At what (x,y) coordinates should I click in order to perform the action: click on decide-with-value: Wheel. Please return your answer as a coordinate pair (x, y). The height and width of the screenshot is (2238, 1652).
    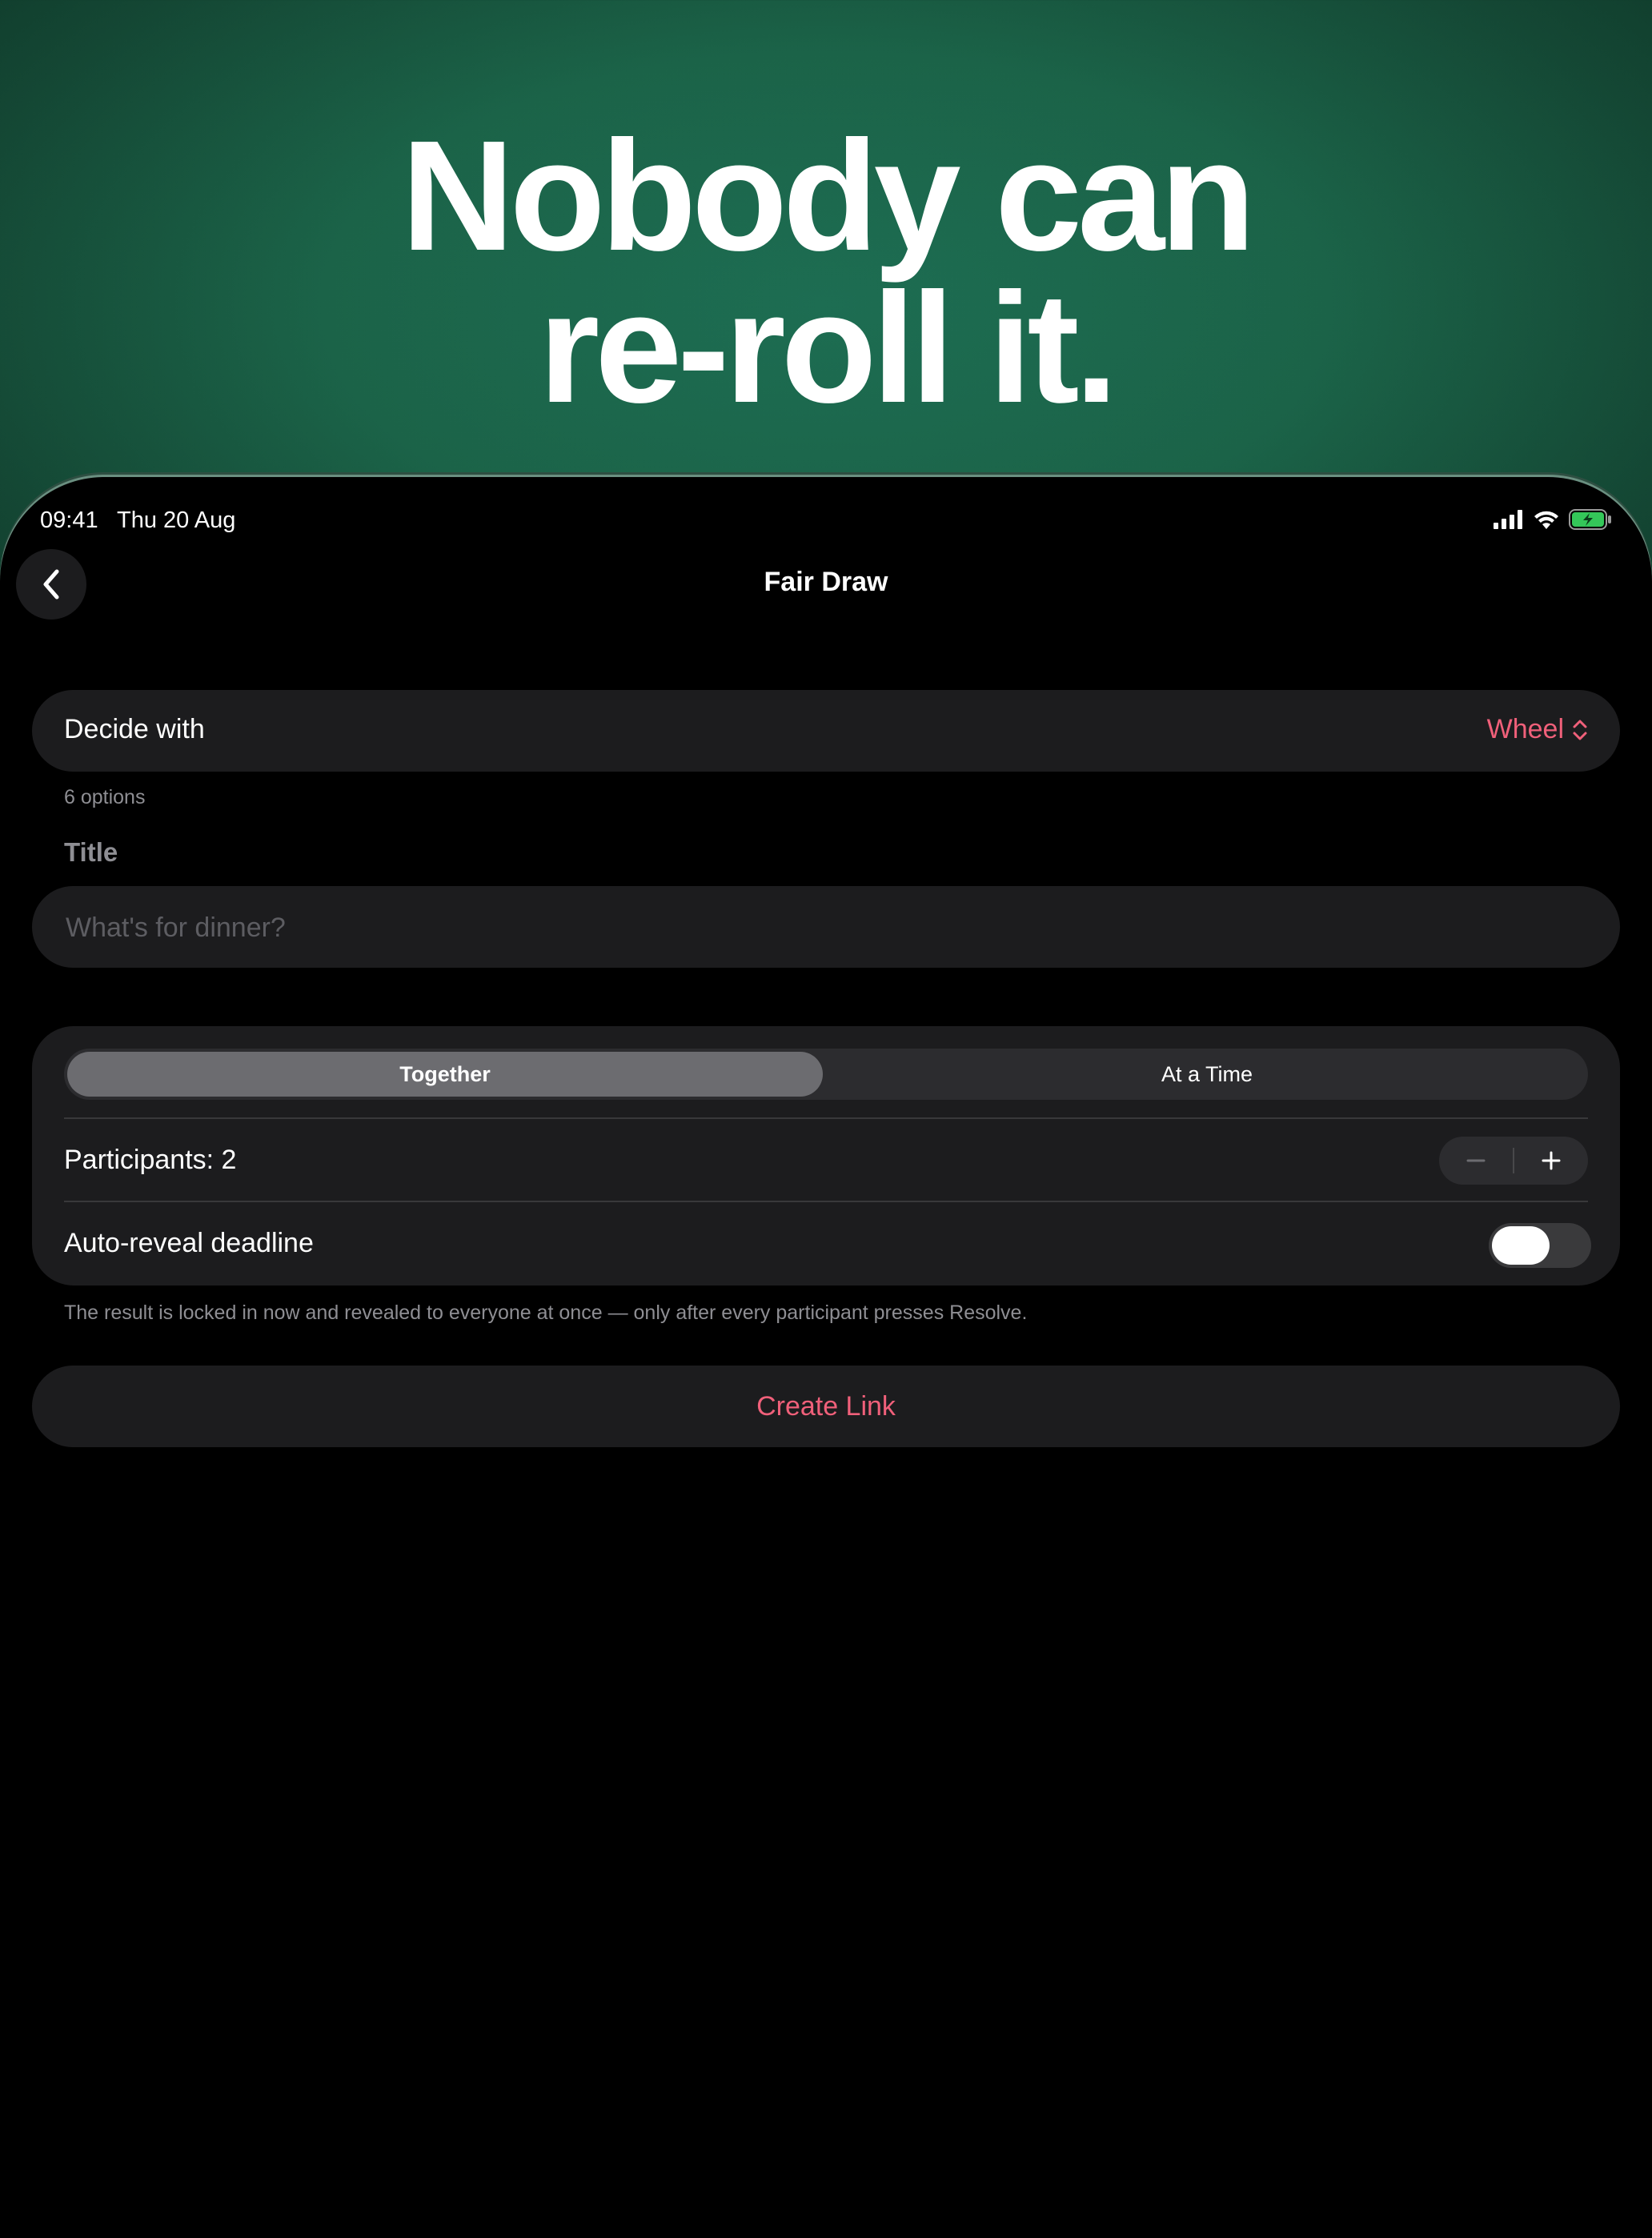
    Looking at the image, I should click on (1537, 729).